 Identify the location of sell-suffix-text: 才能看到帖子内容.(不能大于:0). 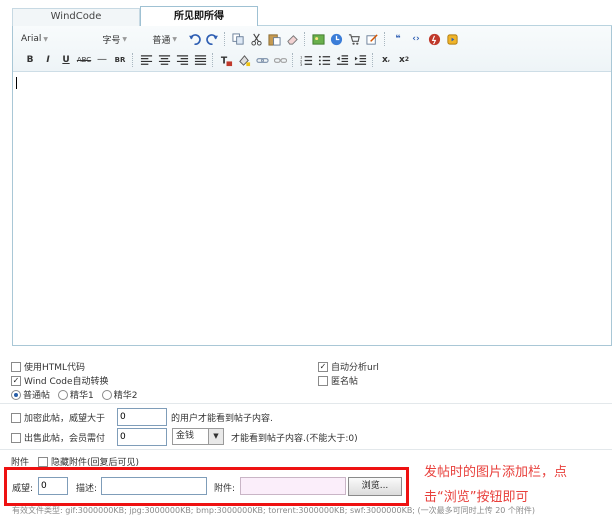
(294, 439).